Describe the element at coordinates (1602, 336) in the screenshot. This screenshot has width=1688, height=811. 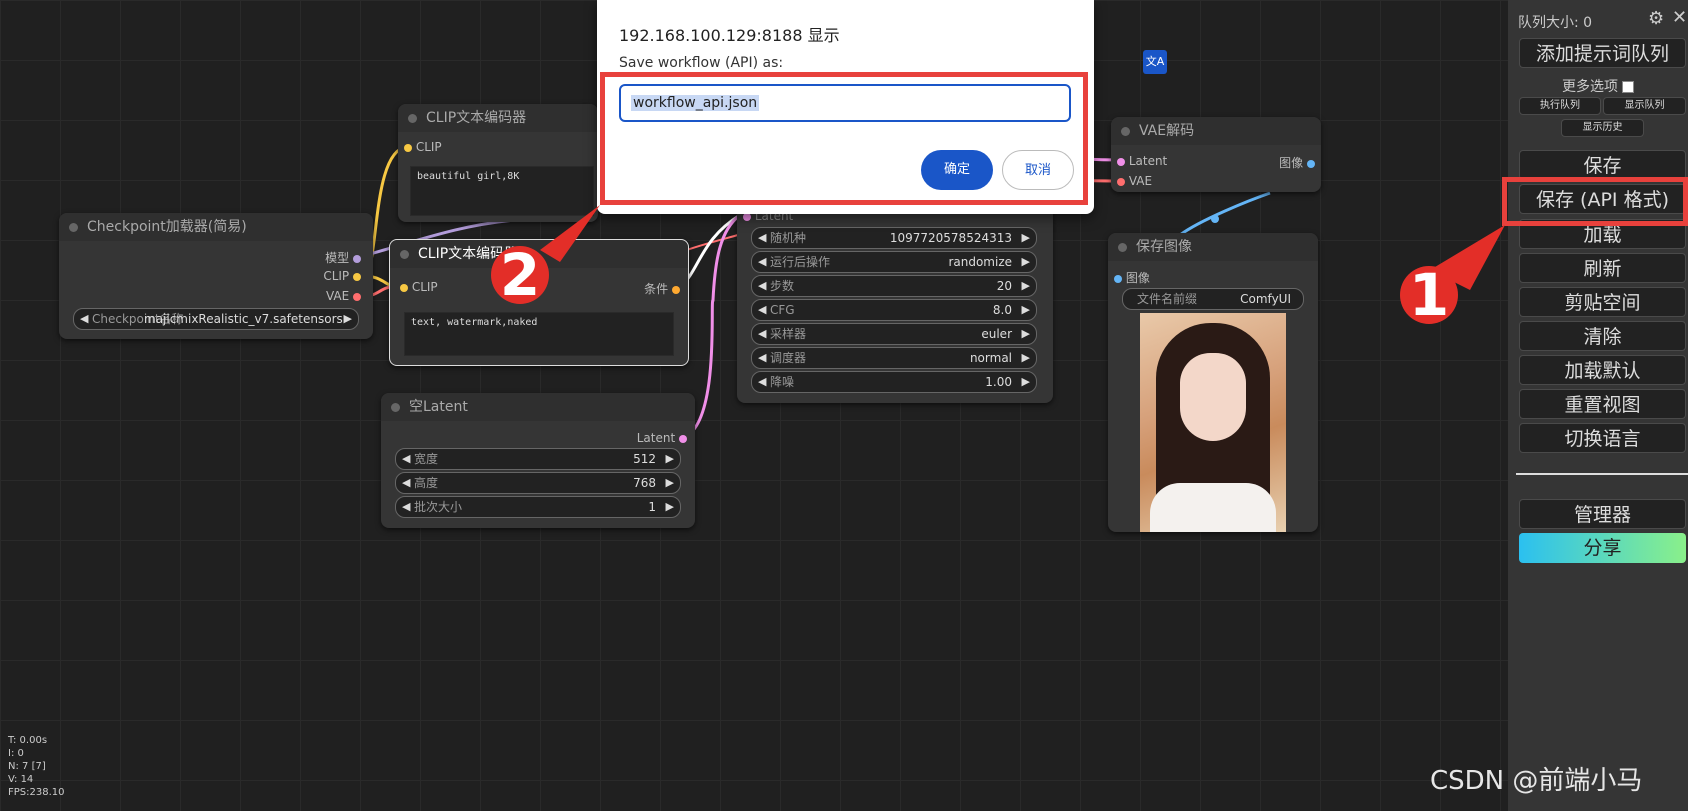
I see `clear-button: 清除` at that location.